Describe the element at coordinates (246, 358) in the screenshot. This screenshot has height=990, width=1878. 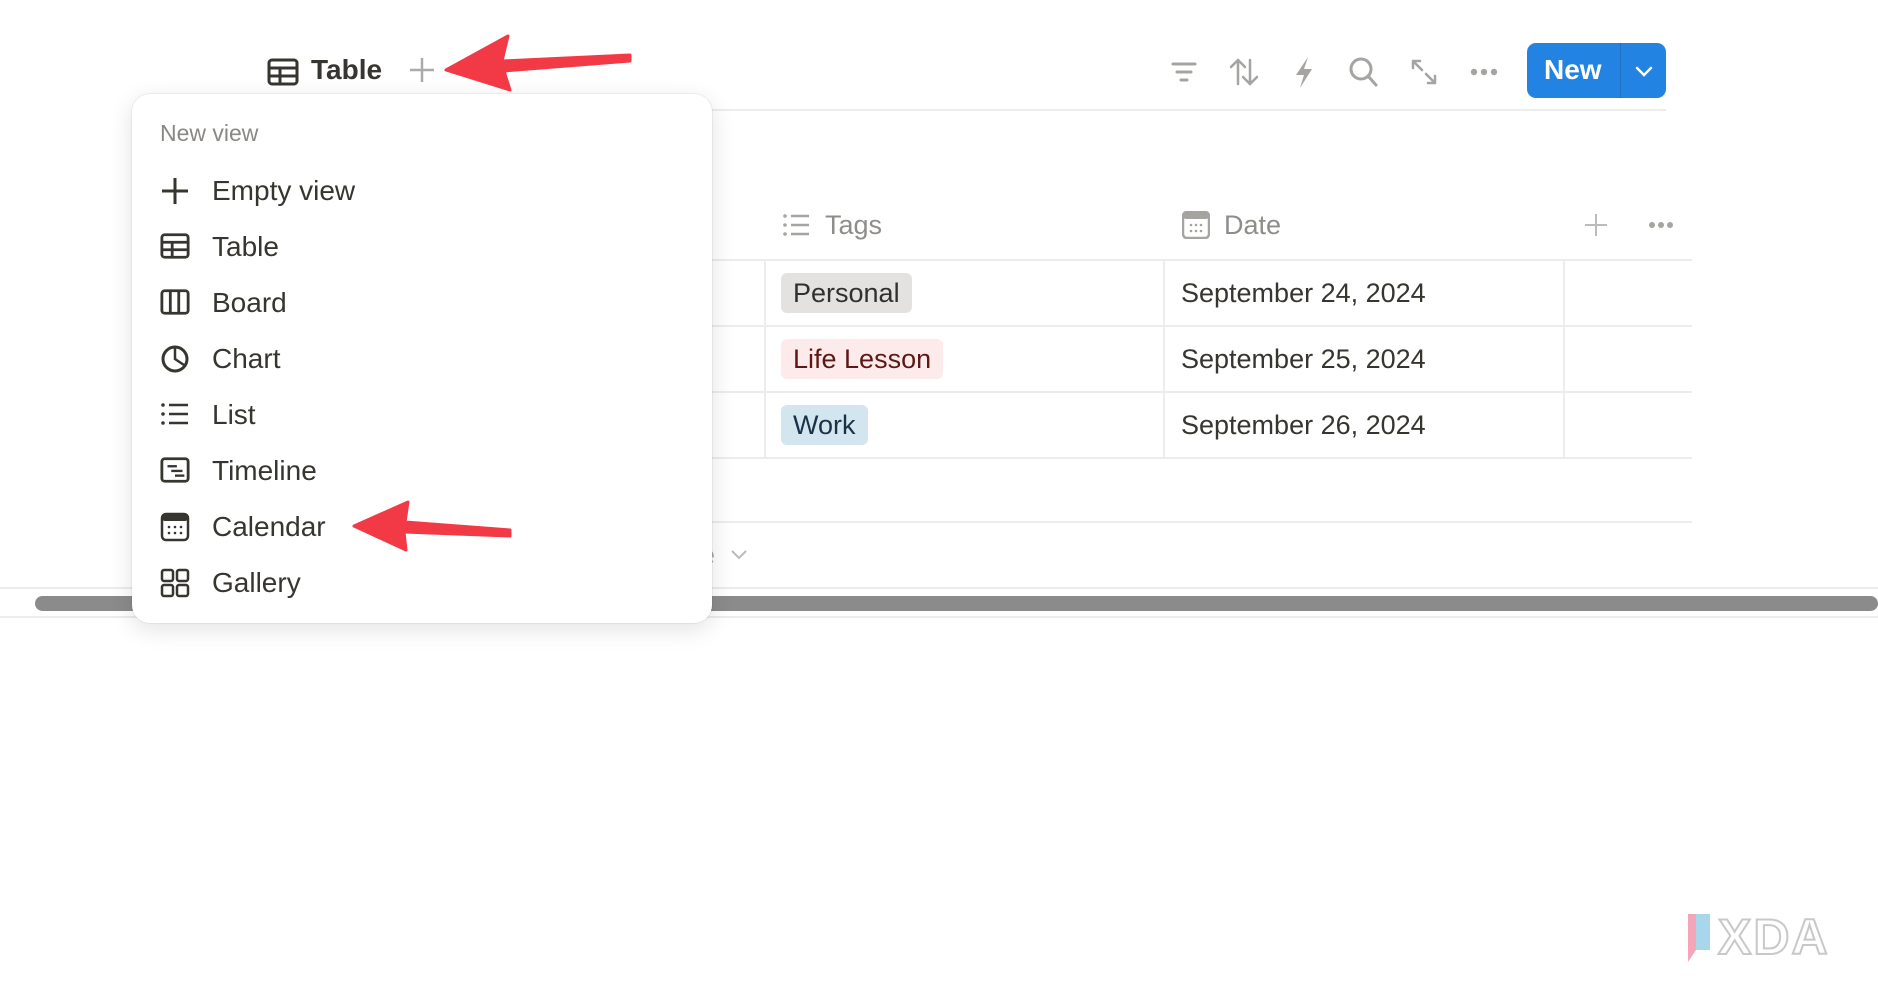
I see `menu-item-label: Chart` at that location.